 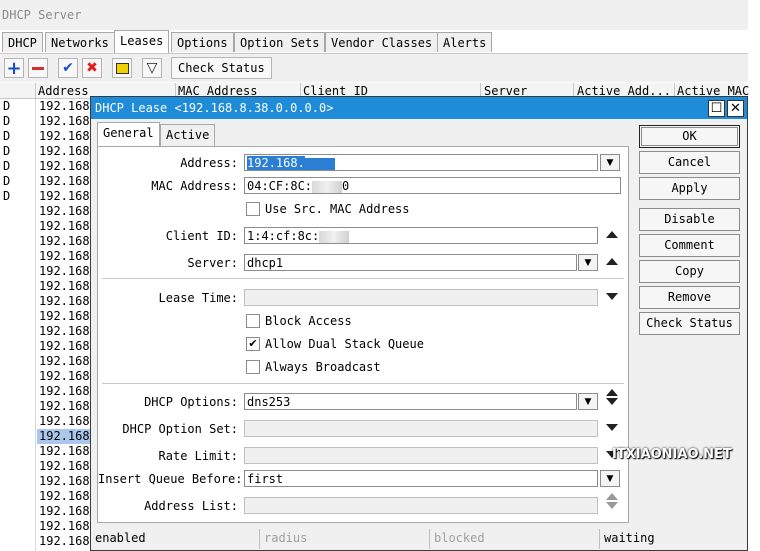 What do you see at coordinates (588, 262) in the screenshot?
I see `server-dropdown-icon: ▼` at bounding box center [588, 262].